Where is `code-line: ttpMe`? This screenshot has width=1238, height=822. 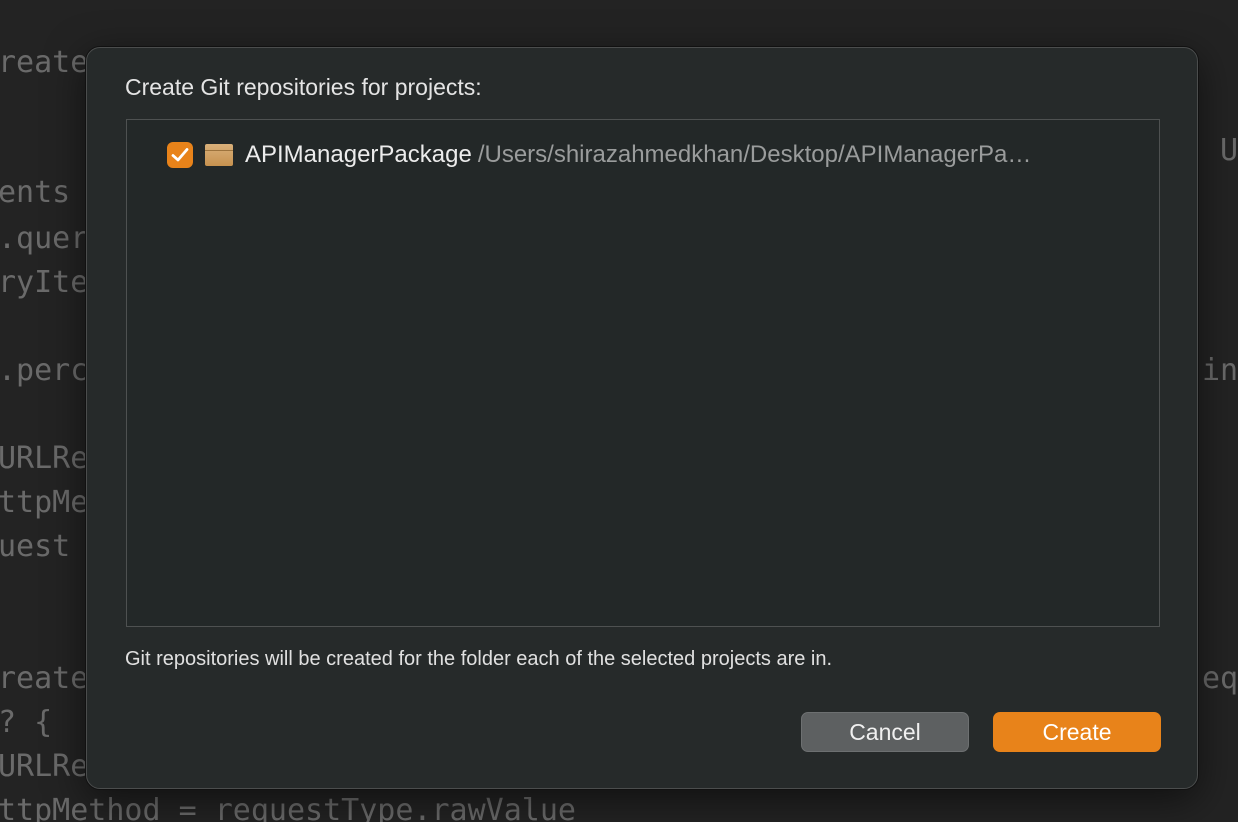
code-line: ttpMe is located at coordinates (44, 502).